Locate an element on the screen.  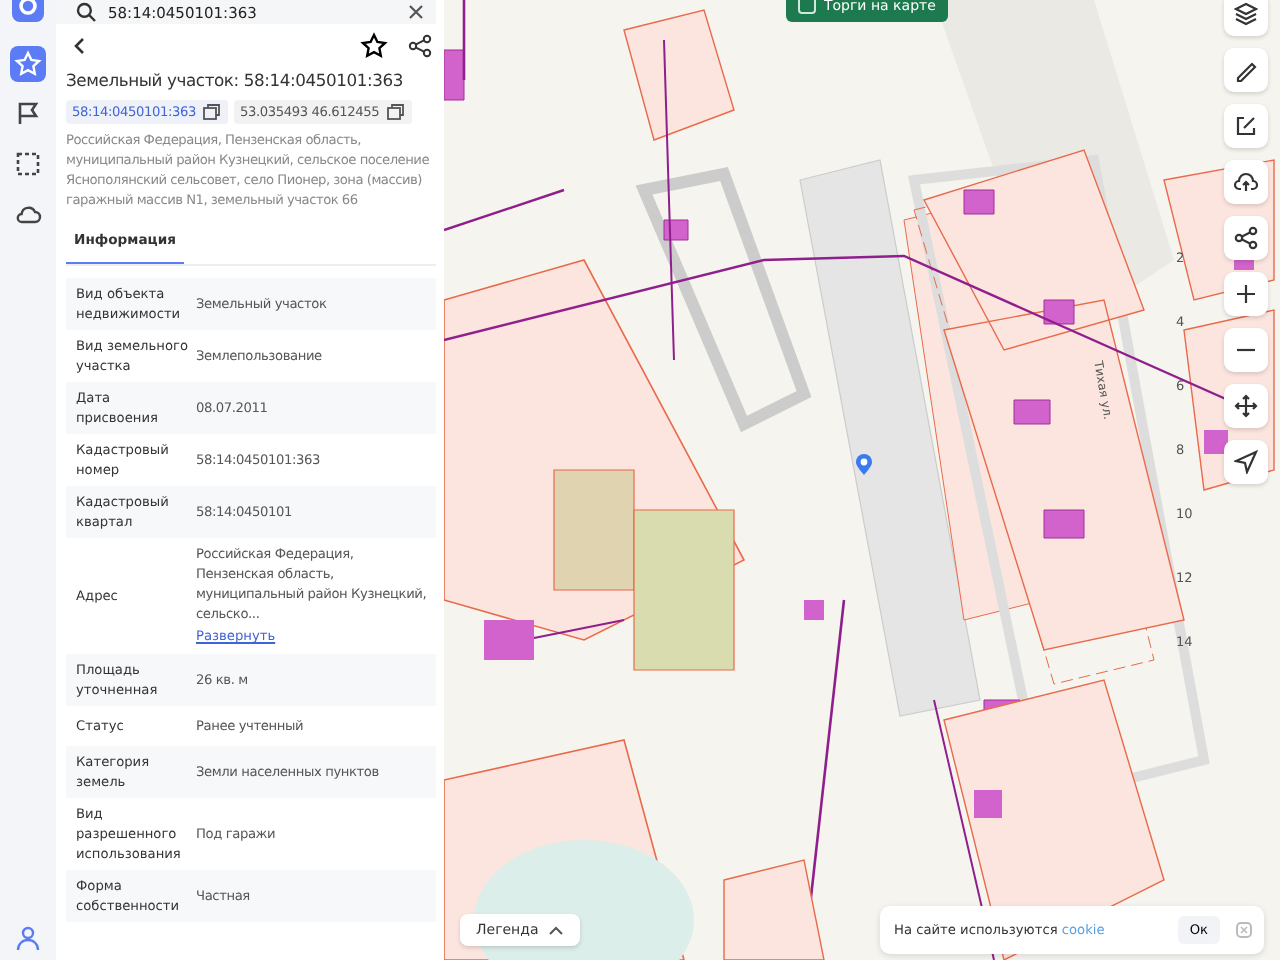
layers-button is located at coordinates (1246, 18).